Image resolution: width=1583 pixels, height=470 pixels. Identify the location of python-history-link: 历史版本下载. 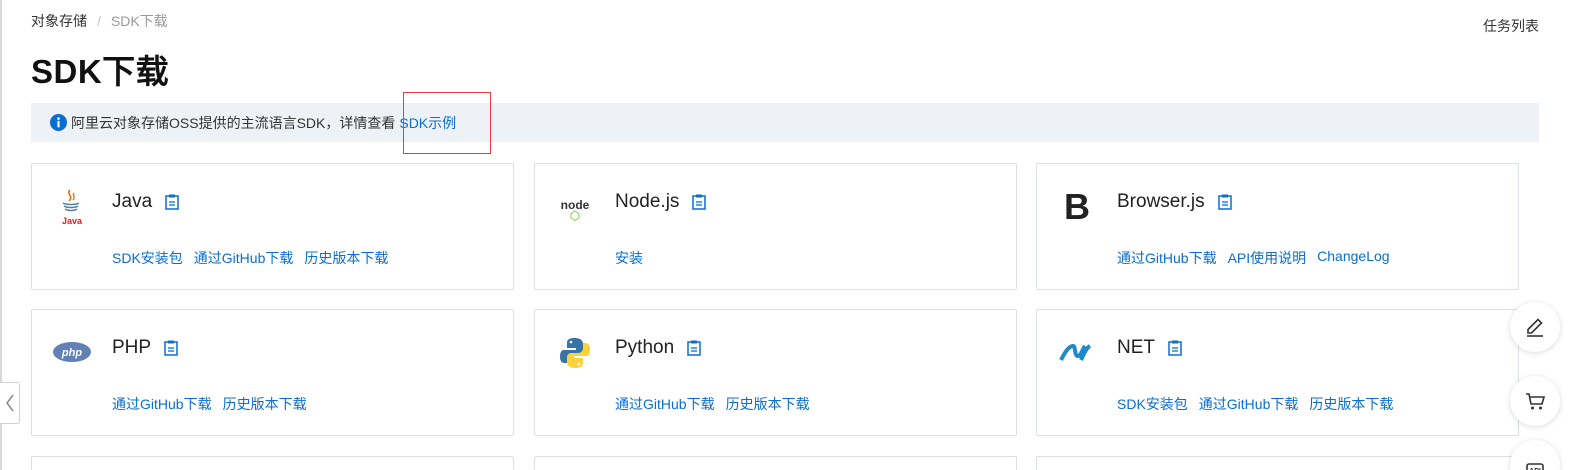
(768, 404).